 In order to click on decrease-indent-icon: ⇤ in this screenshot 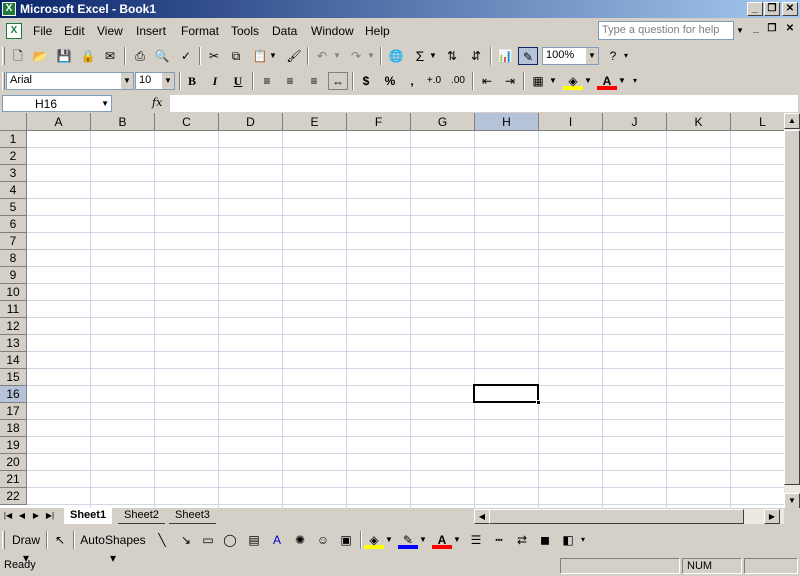, I will do `click(487, 81)`.